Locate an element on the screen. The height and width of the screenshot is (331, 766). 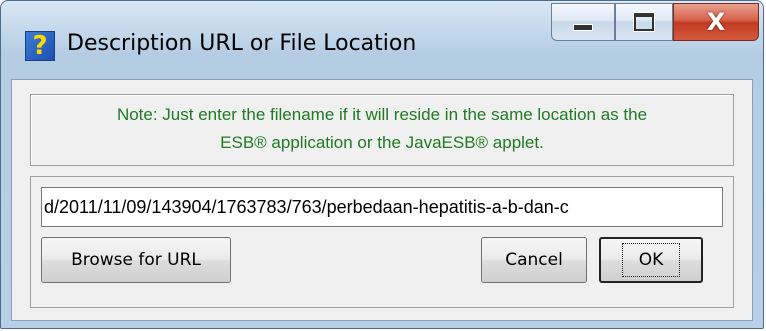
cancel-button: Cancel is located at coordinates (534, 260).